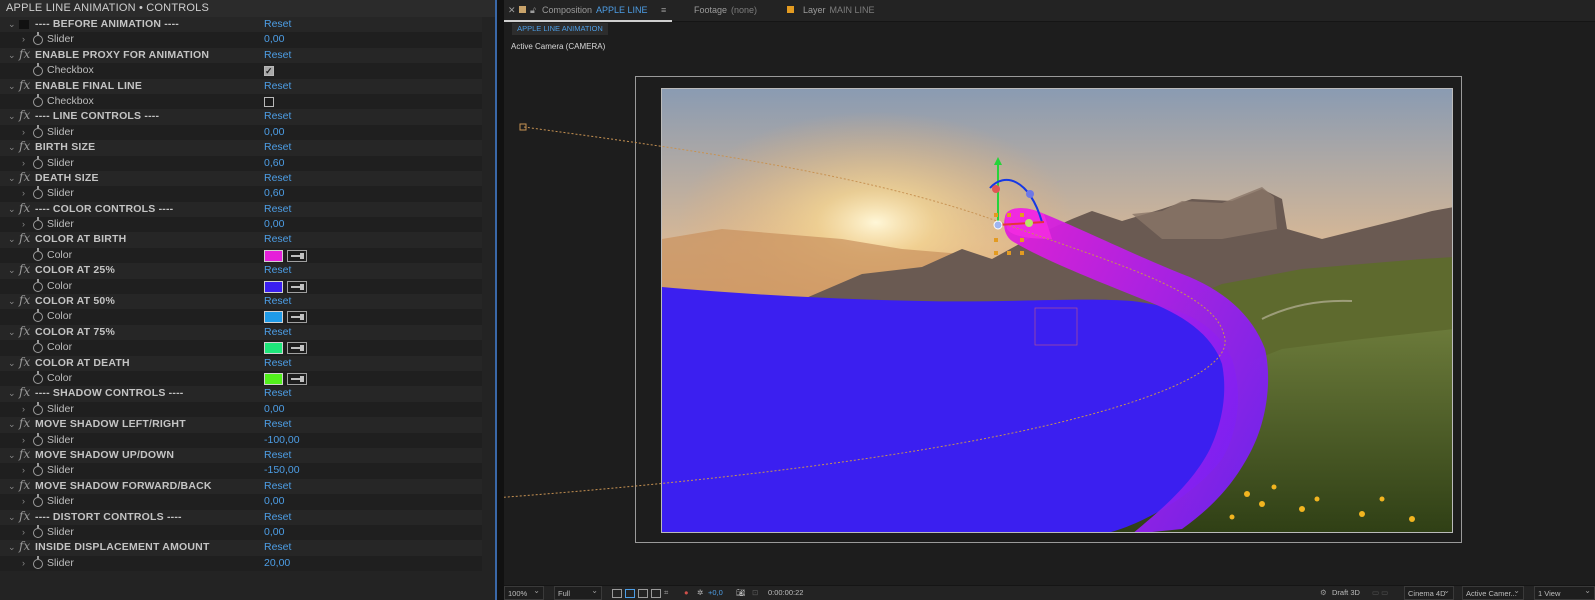 The image size is (1595, 600). What do you see at coordinates (656, 593) in the screenshot?
I see `guides-icon` at bounding box center [656, 593].